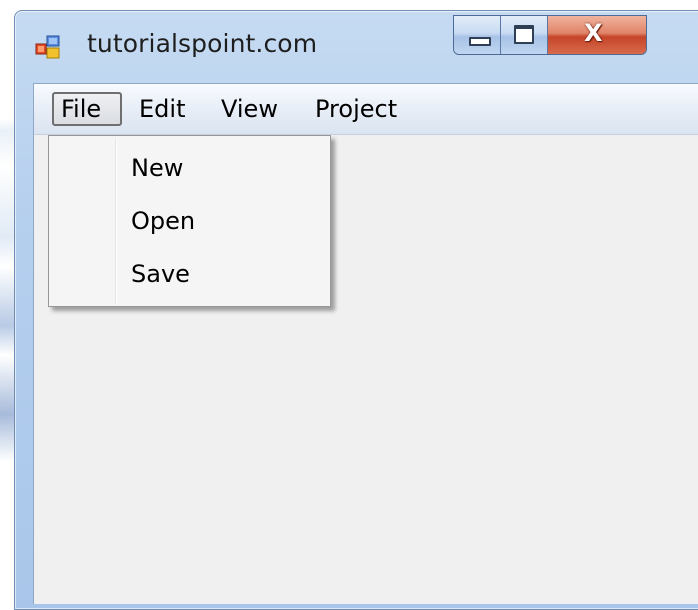 The width and height of the screenshot is (698, 610). What do you see at coordinates (477, 35) in the screenshot?
I see `minimize-button` at bounding box center [477, 35].